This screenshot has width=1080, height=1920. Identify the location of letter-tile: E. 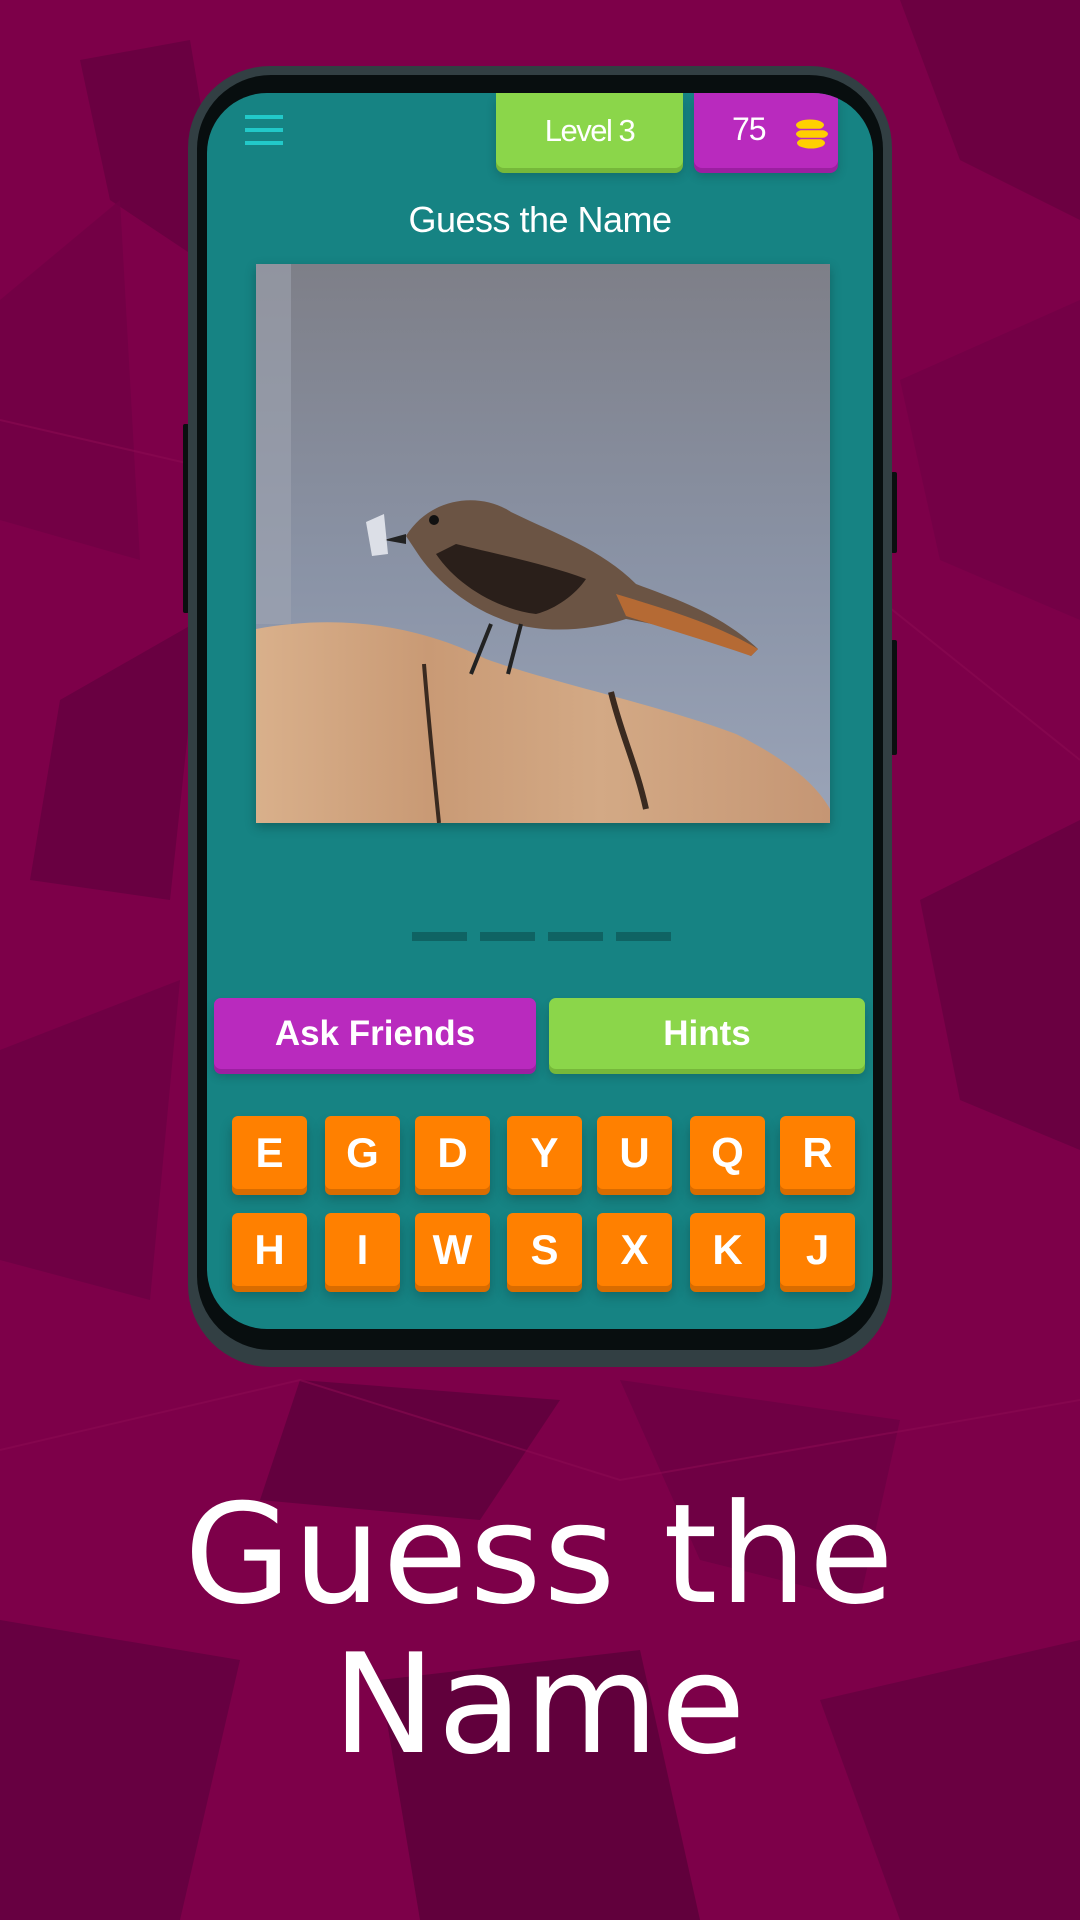
(269, 1152).